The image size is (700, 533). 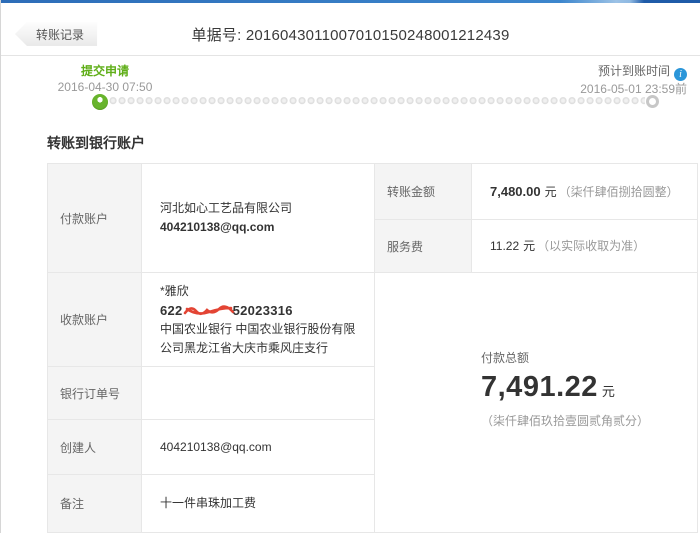 I want to click on service-fee-value: 11.22 元（以实际收取为准）, so click(x=584, y=246).